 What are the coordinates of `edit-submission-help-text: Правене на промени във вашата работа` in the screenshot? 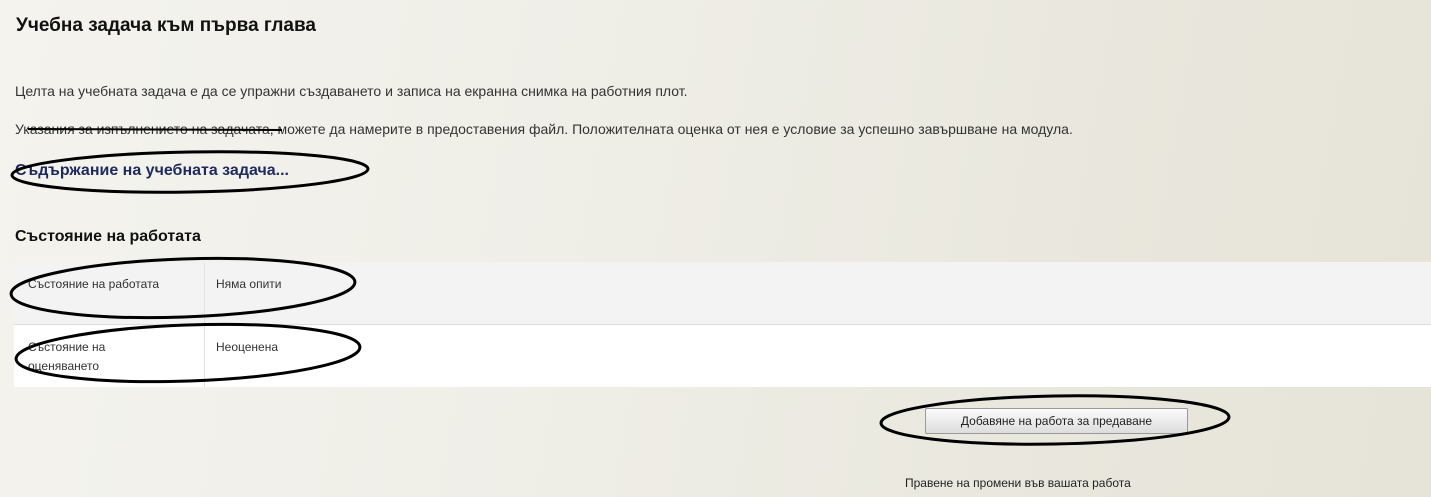 It's located at (1018, 483).